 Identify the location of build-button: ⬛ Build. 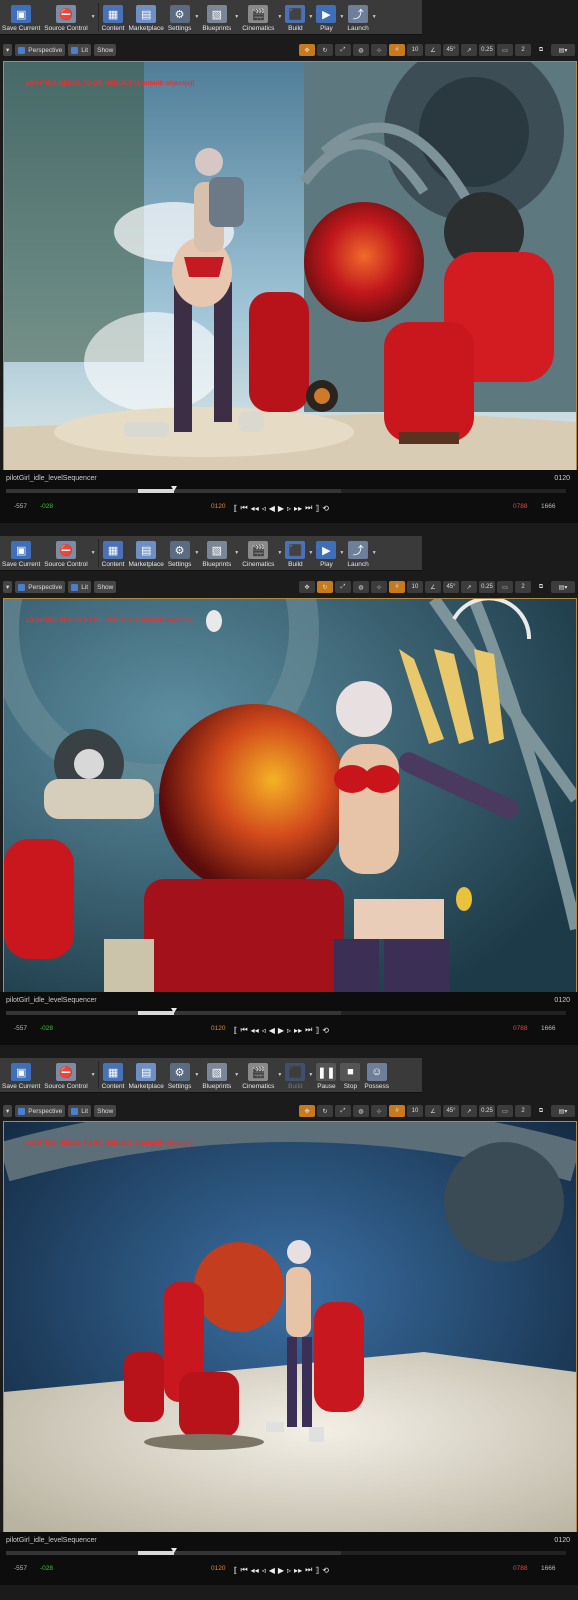
(295, 17).